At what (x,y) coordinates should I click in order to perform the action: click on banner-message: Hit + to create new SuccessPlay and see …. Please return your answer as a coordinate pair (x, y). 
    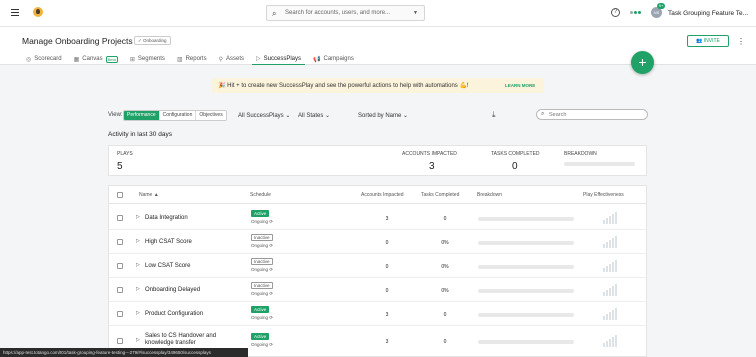
    Looking at the image, I should click on (348, 86).